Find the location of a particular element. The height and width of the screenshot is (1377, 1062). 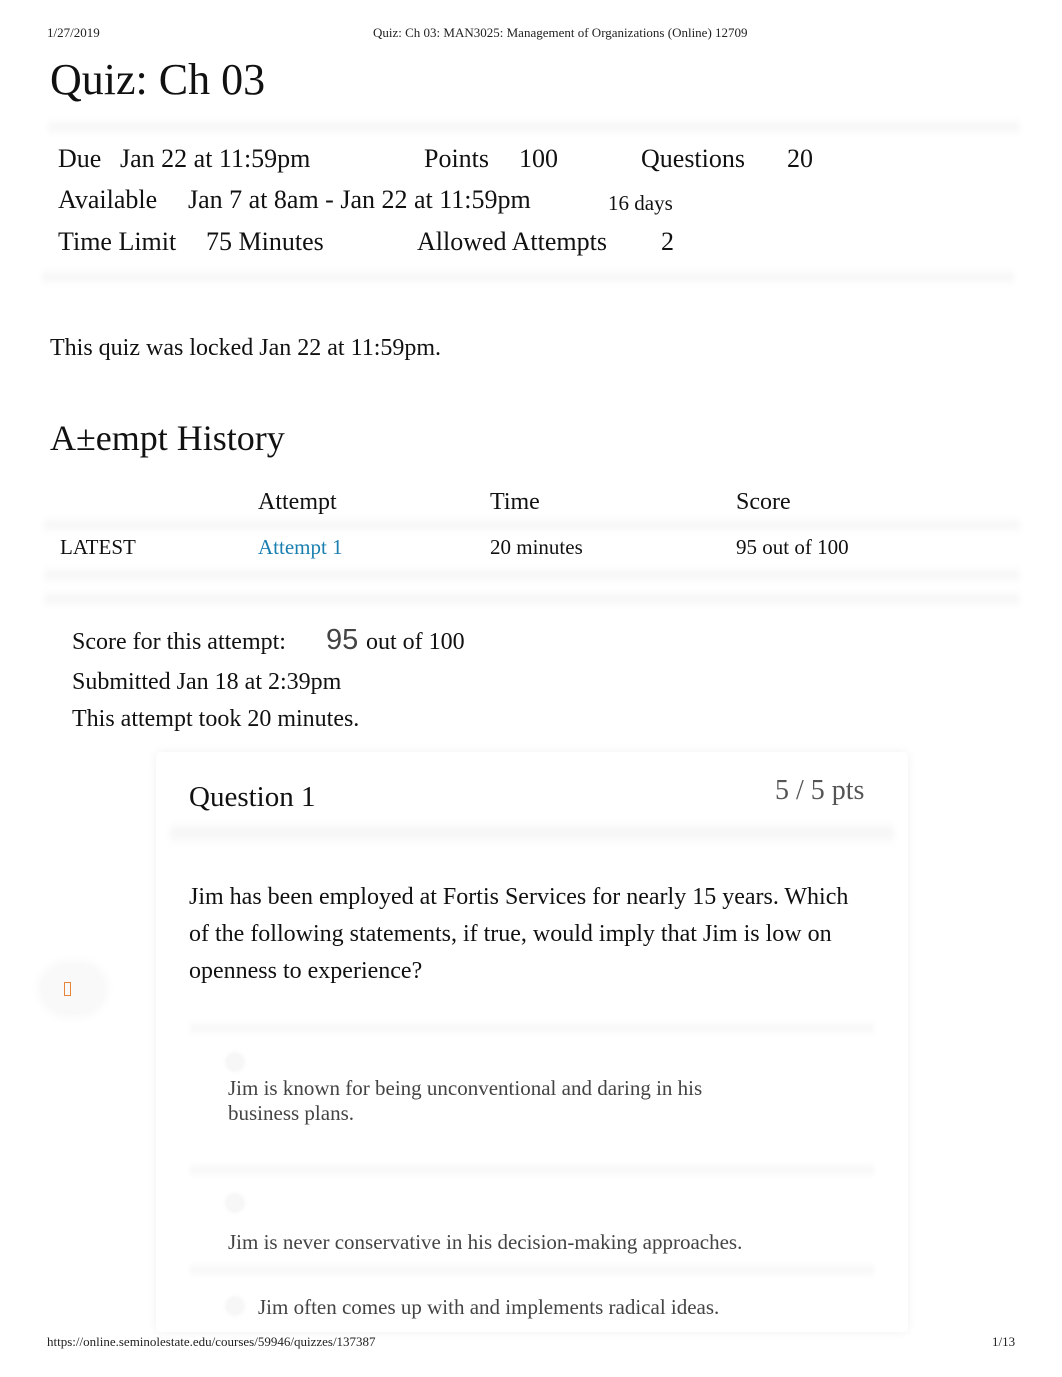

allowed-attempts-value: 2 is located at coordinates (667, 241).